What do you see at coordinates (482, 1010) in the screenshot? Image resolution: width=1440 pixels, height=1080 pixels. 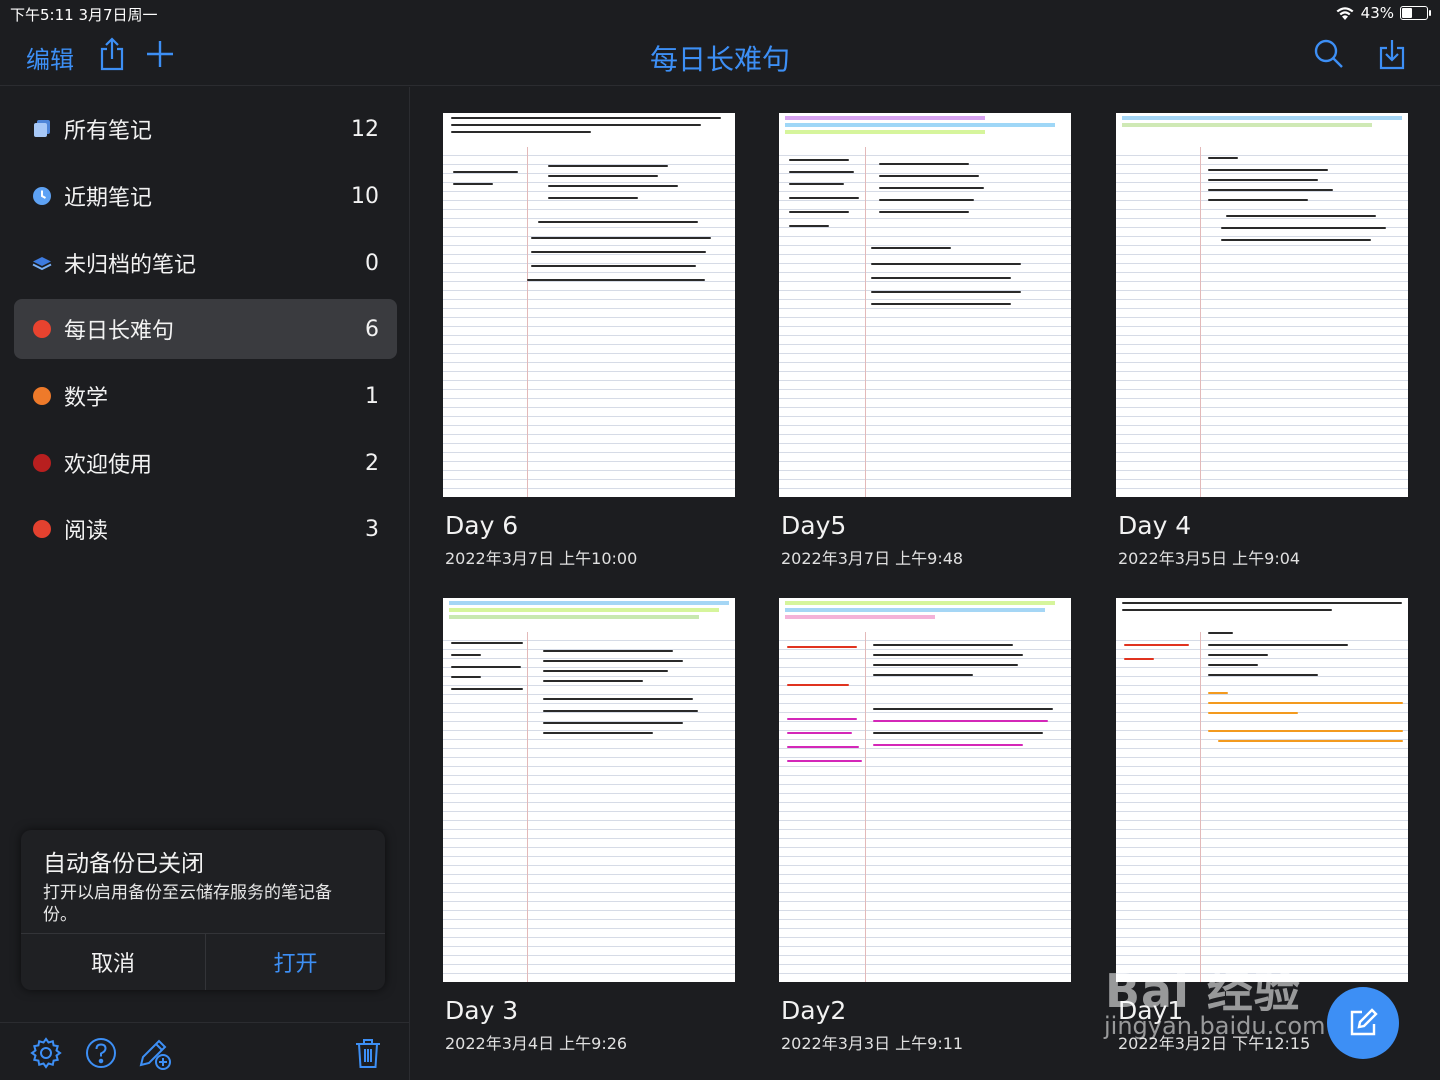 I see `note-title: Day 3` at bounding box center [482, 1010].